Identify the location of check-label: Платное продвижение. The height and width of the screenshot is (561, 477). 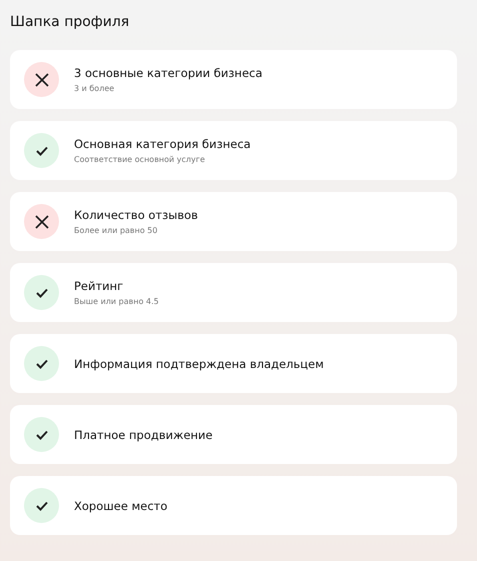
(143, 435).